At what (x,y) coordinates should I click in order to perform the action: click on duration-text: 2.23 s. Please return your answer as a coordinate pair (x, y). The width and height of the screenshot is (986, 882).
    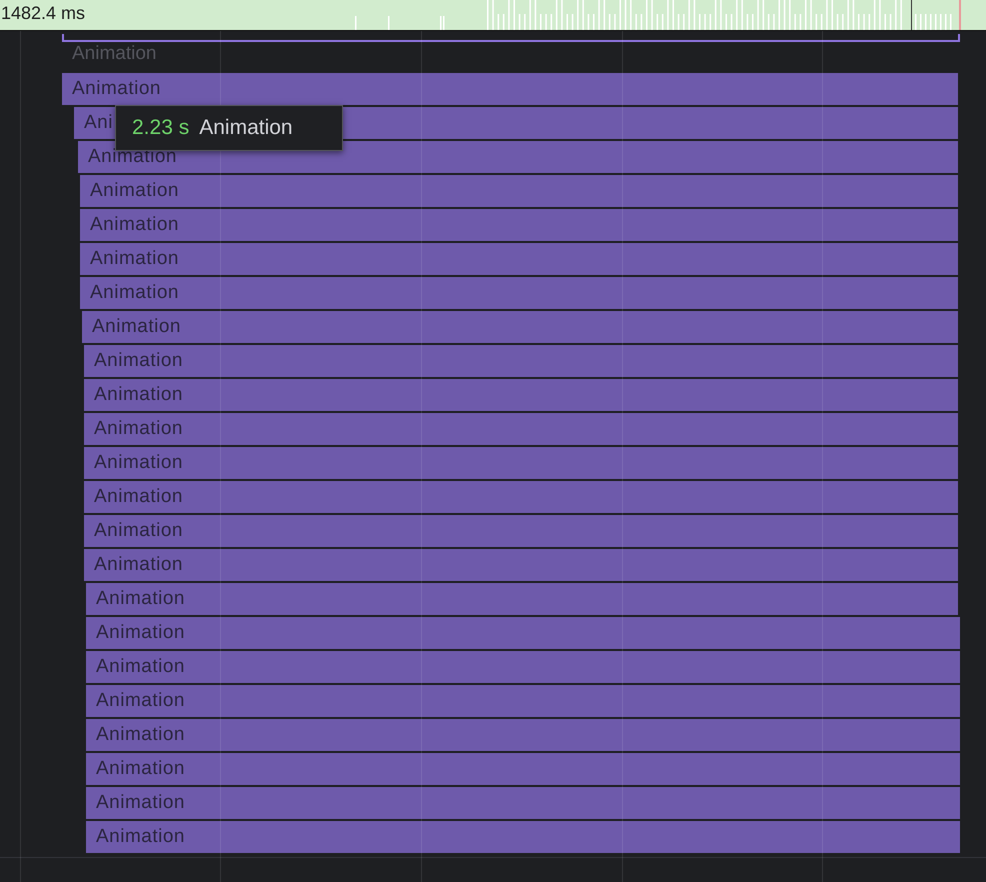
    Looking at the image, I should click on (161, 128).